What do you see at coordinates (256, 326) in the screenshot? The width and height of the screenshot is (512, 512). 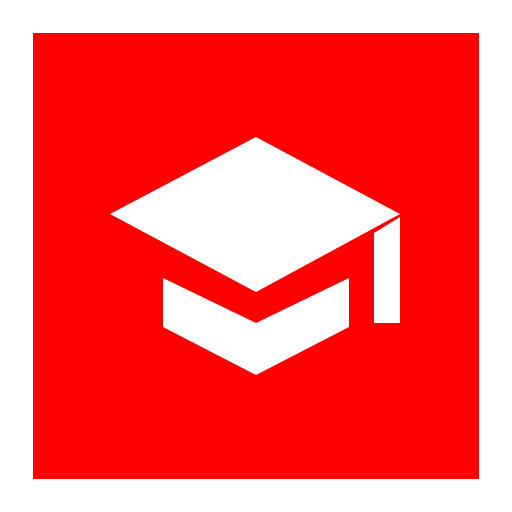 I see `cap-base` at bounding box center [256, 326].